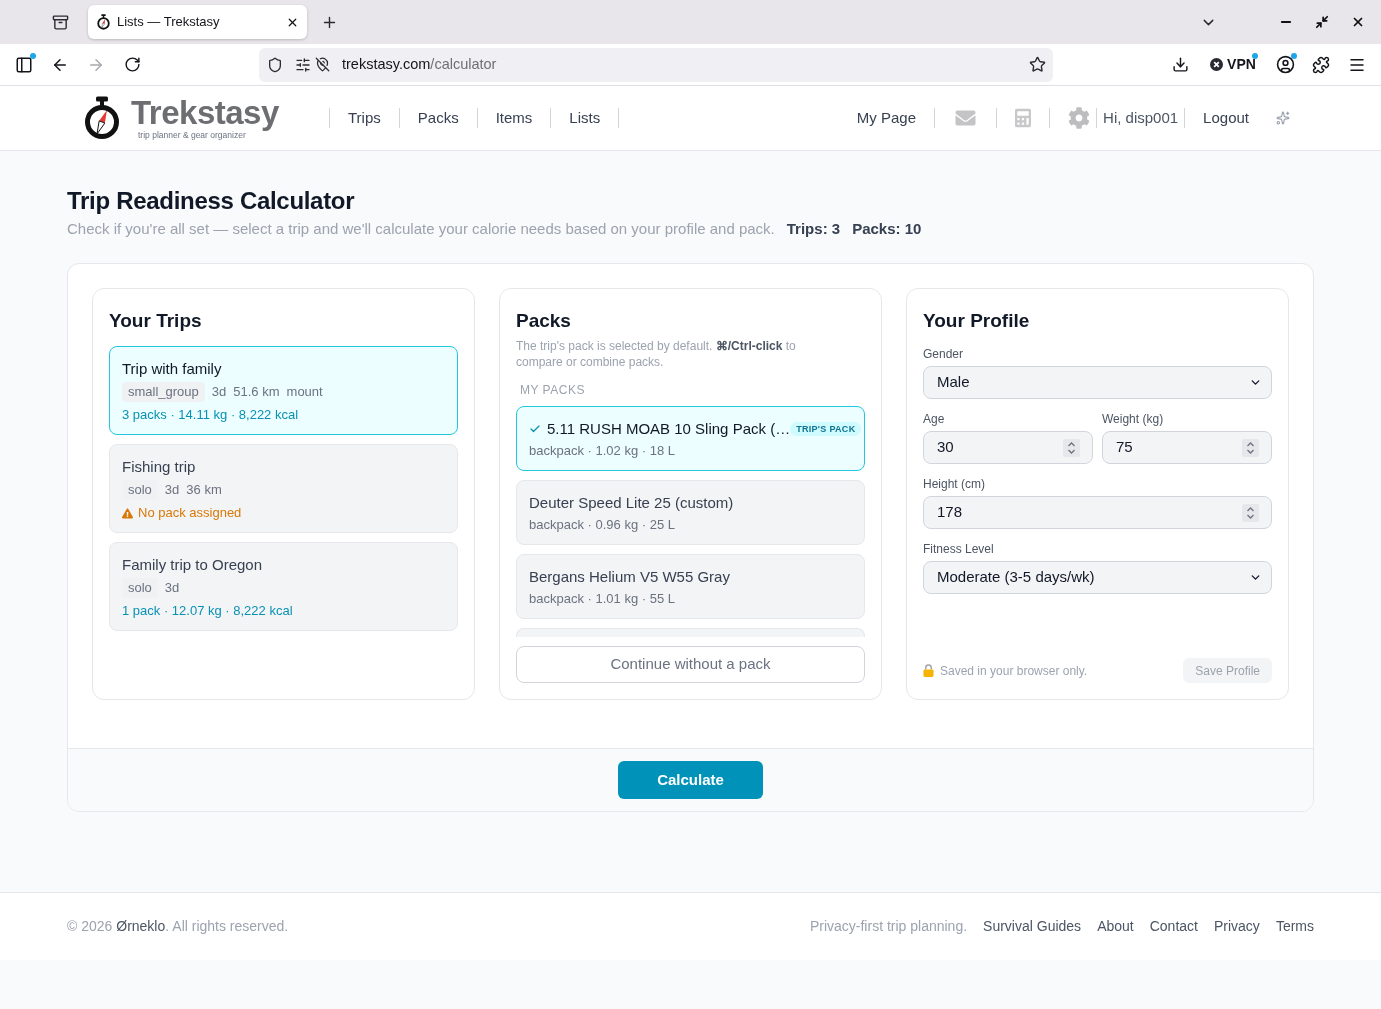 The height and width of the screenshot is (1009, 1381). Describe the element at coordinates (1294, 926) in the screenshot. I see `footer-link: Terms` at that location.